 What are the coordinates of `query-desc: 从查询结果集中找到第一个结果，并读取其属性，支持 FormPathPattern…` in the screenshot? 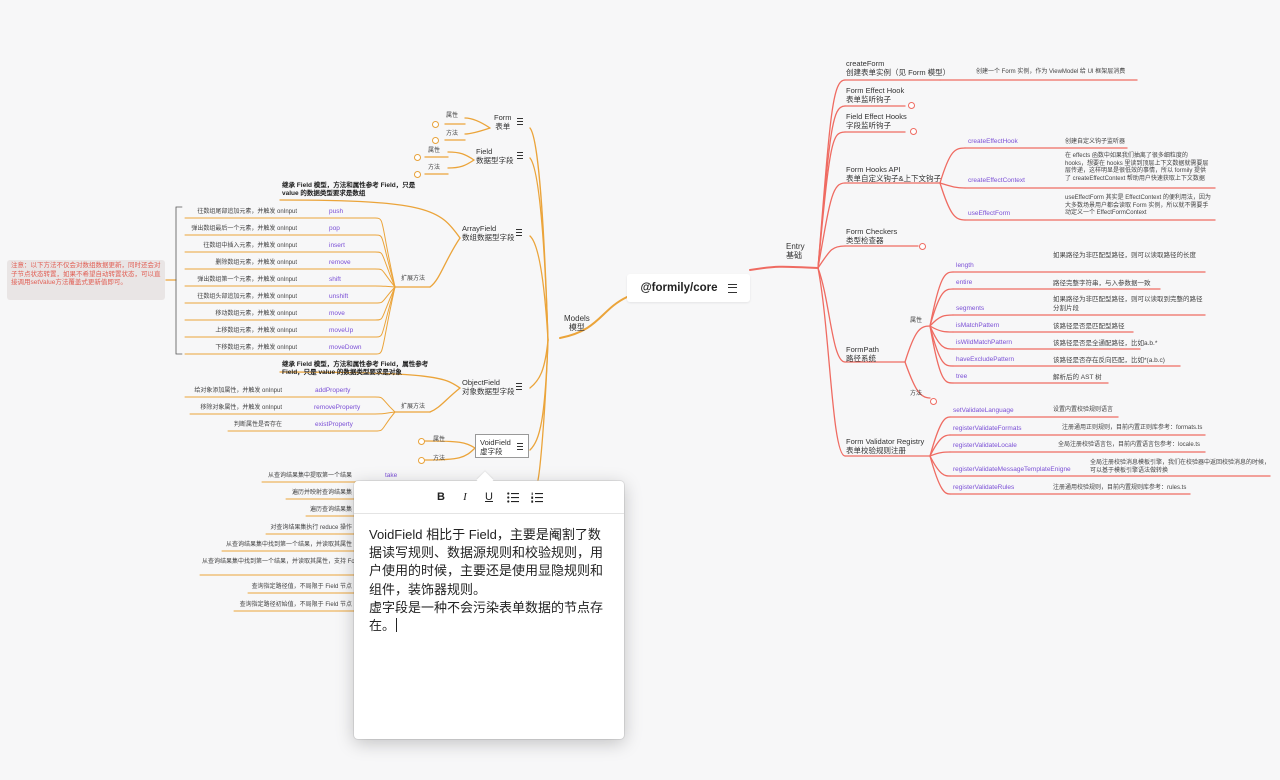 It's located at (310, 563).